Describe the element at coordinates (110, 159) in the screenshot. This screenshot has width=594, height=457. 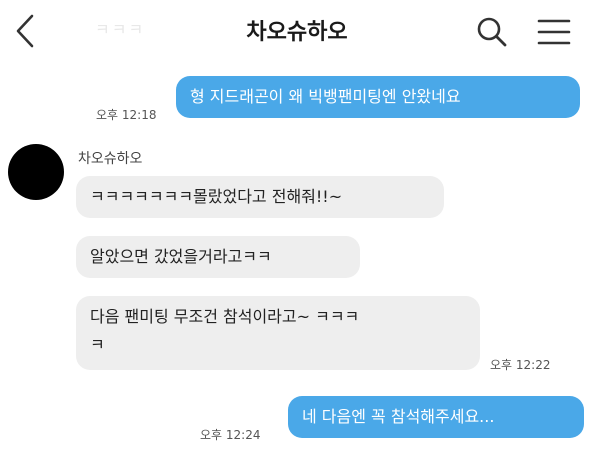
I see `sender-name: 차오슈하오` at that location.